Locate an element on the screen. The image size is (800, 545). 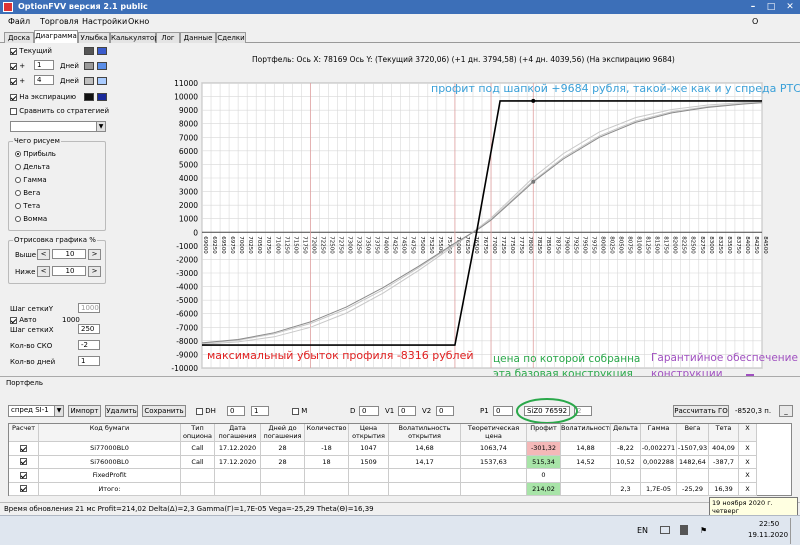
close-button: ✕ is located at coordinates (790, 7).